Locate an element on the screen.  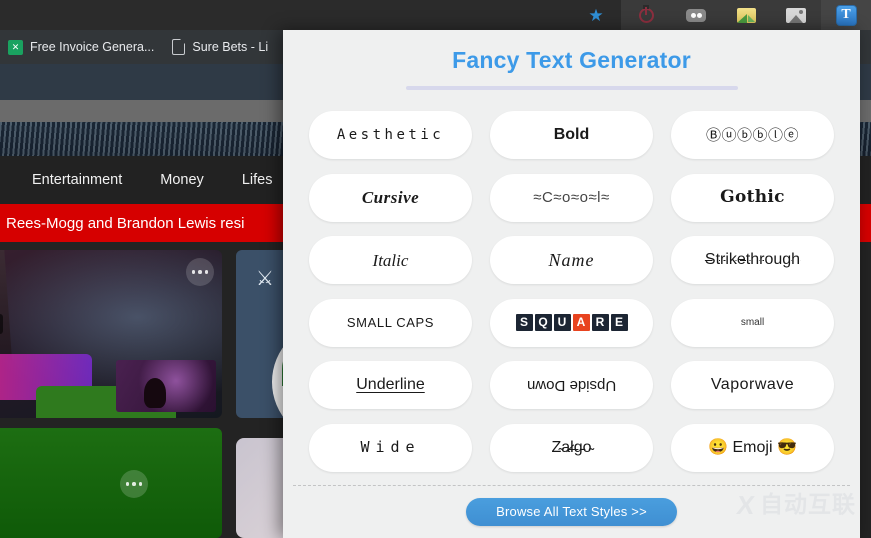
square-letter: S is located at coordinates (524, 323).